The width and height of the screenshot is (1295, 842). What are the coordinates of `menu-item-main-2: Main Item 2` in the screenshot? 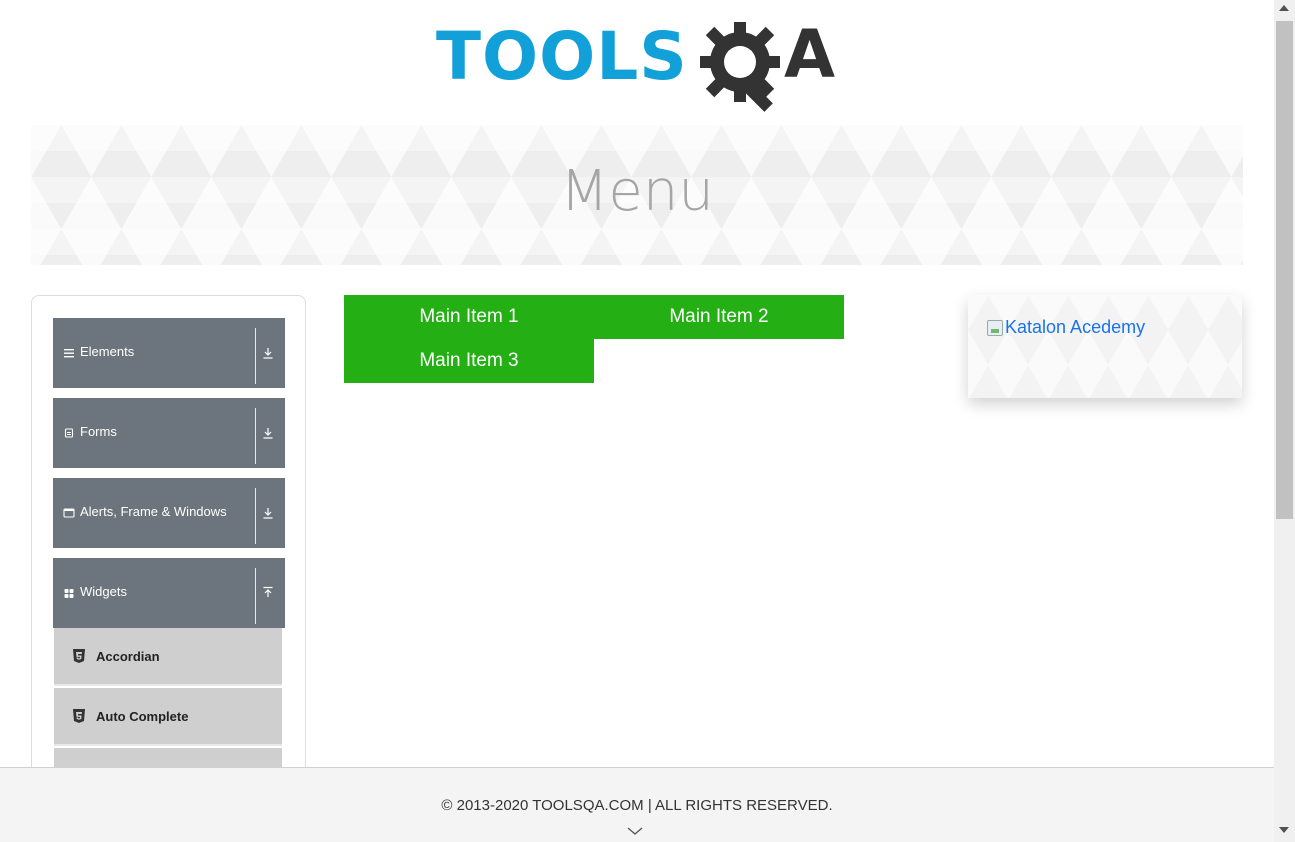 It's located at (719, 317).